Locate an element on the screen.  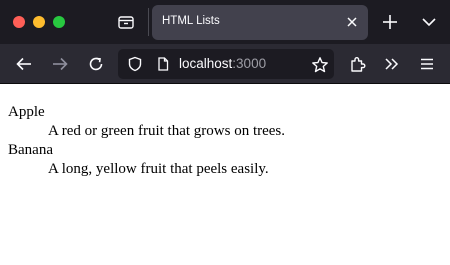
overflow-chevron-icon is located at coordinates (392, 64).